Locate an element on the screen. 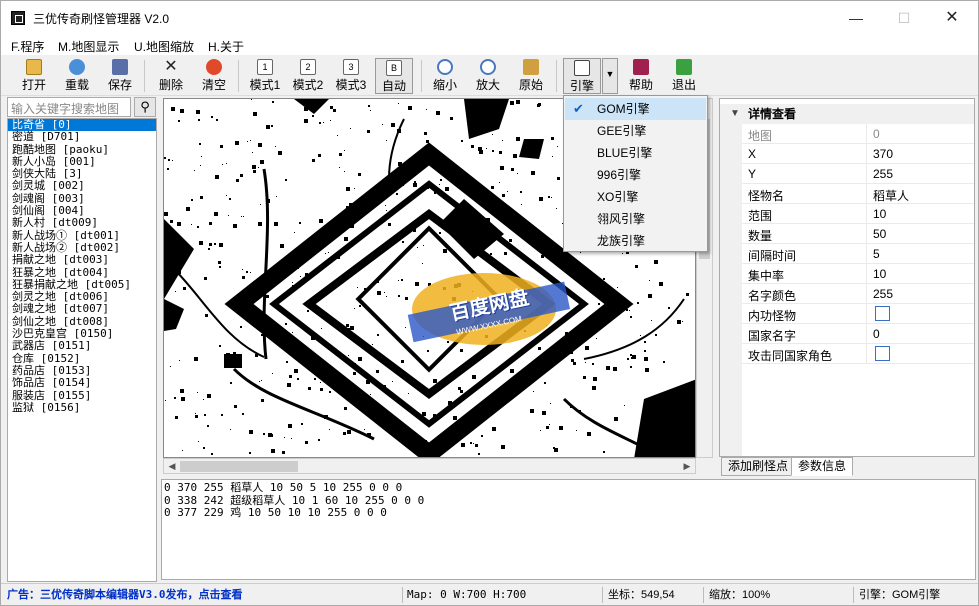 This screenshot has width=979, height=606. original-size-button: 原始 is located at coordinates (531, 76).